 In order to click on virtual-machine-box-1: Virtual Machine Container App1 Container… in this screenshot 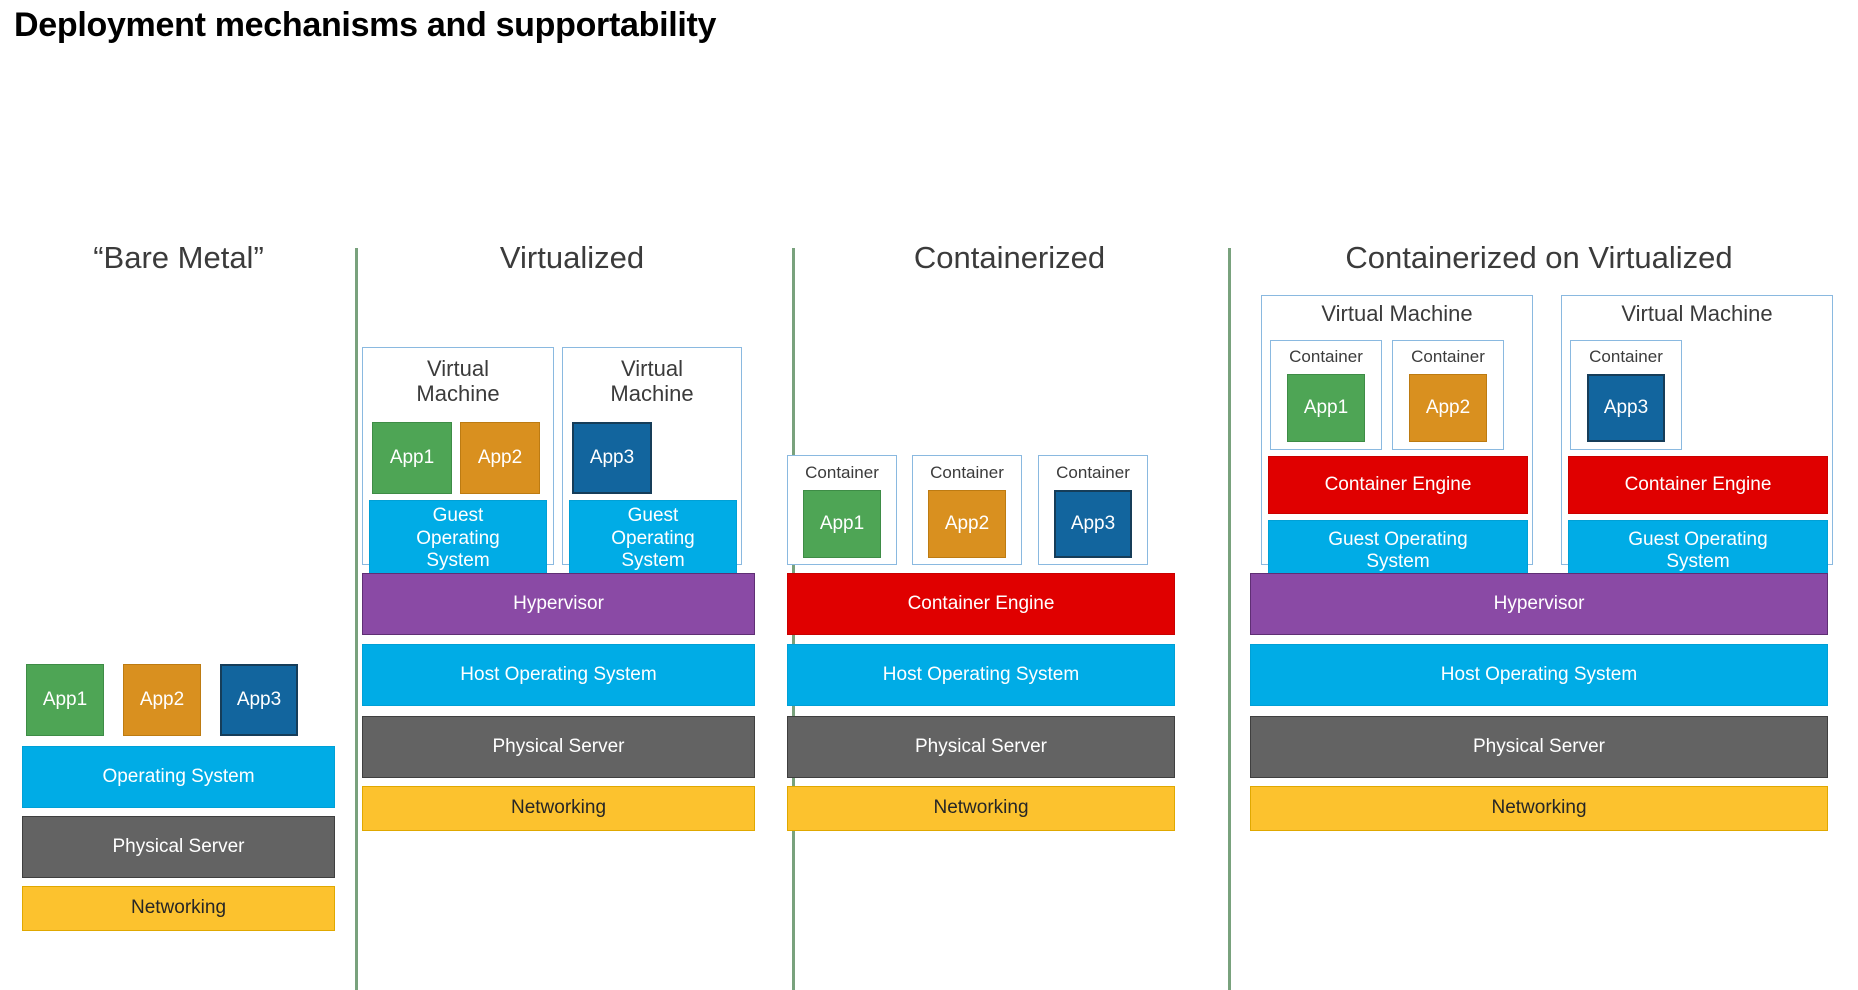, I will do `click(1397, 438)`.